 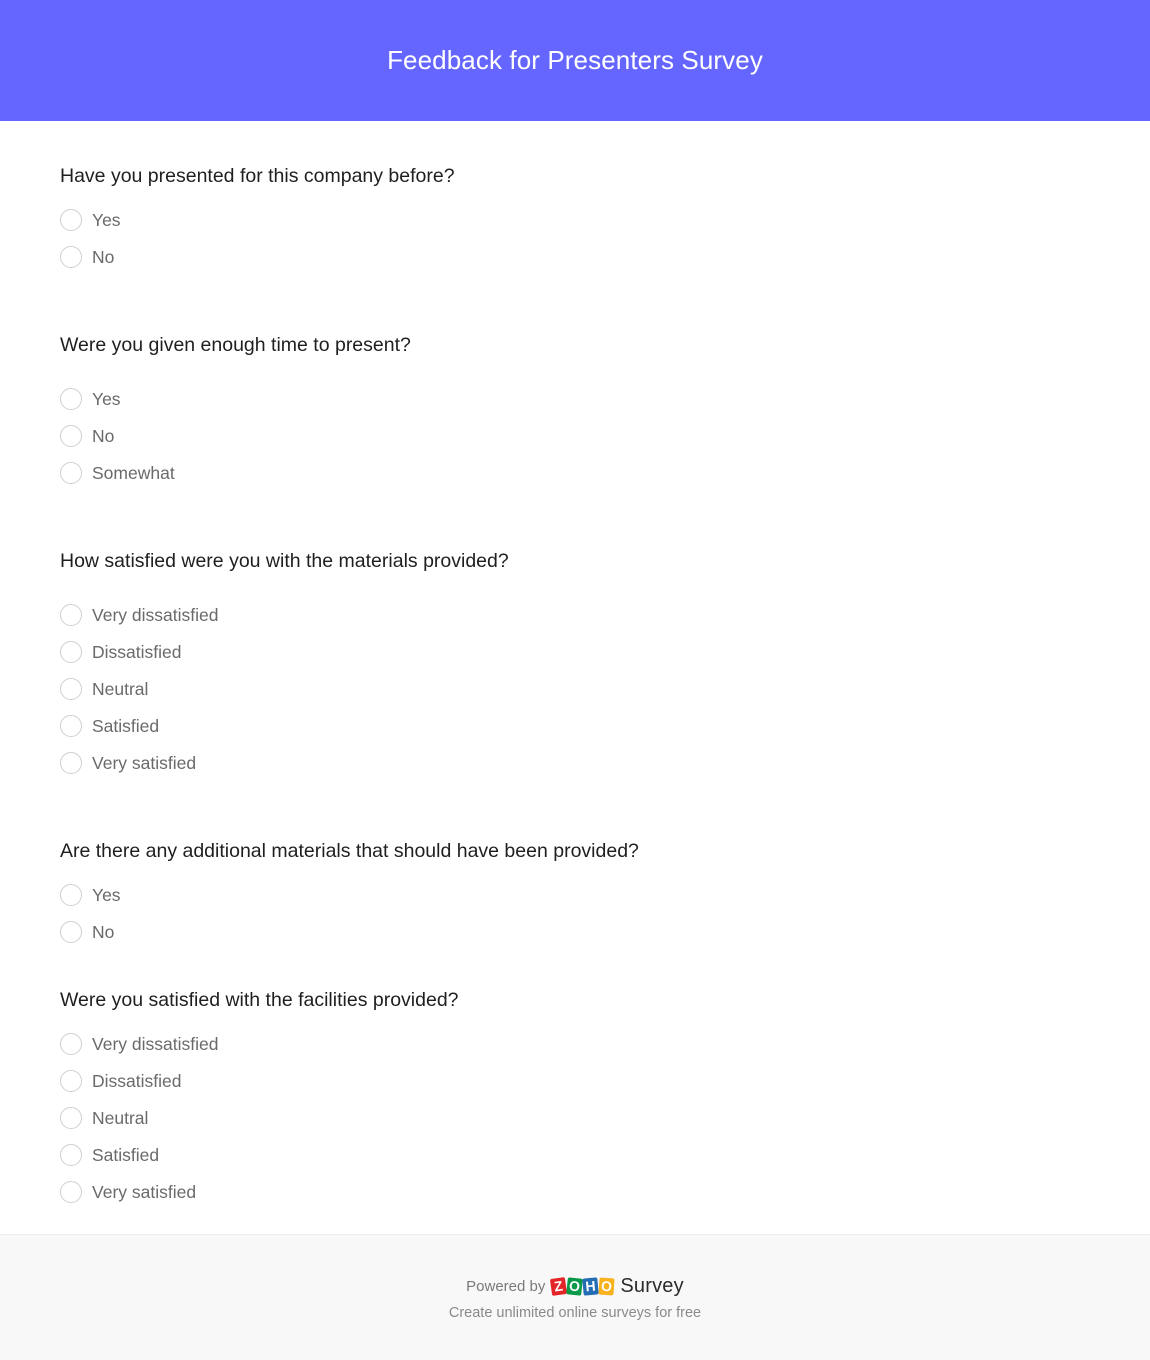 I want to click on q4-option-yes: Yes, so click(x=90, y=895).